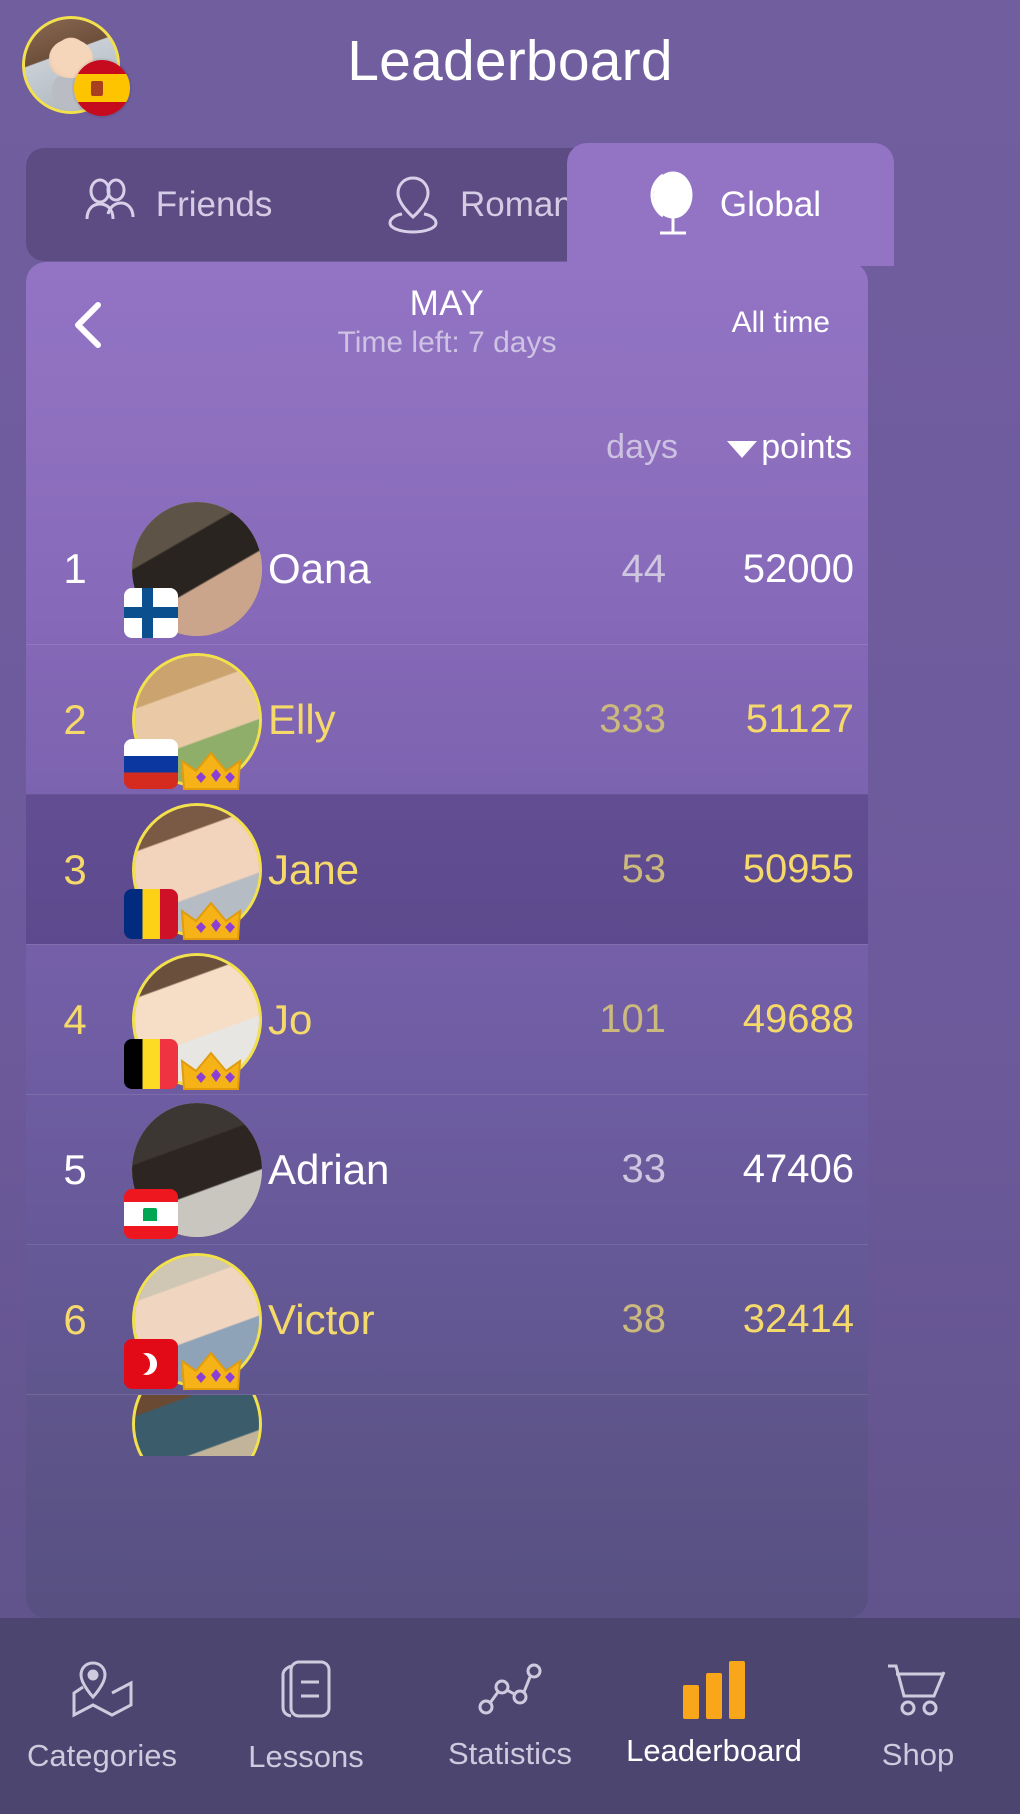  What do you see at coordinates (102, 1691) in the screenshot?
I see `map-pin-icon` at bounding box center [102, 1691].